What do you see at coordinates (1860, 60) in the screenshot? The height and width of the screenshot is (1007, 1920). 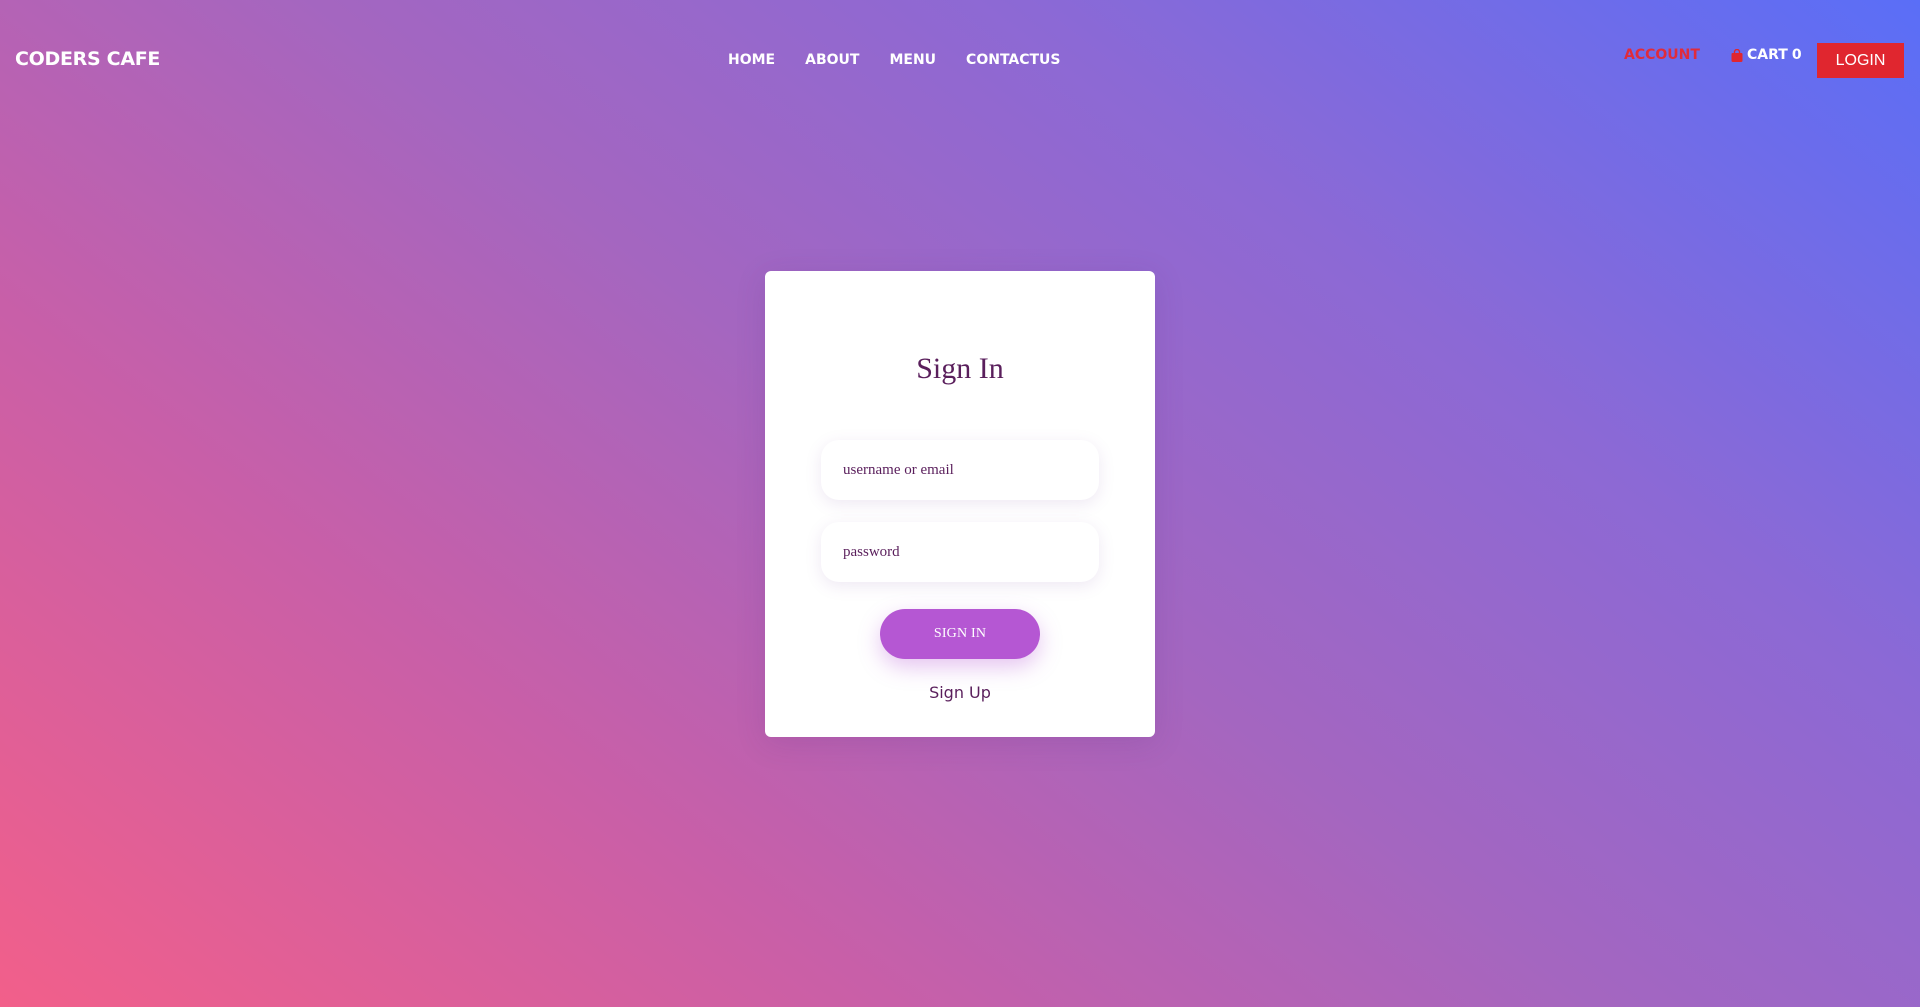 I see `login-button: LOGIN` at bounding box center [1860, 60].